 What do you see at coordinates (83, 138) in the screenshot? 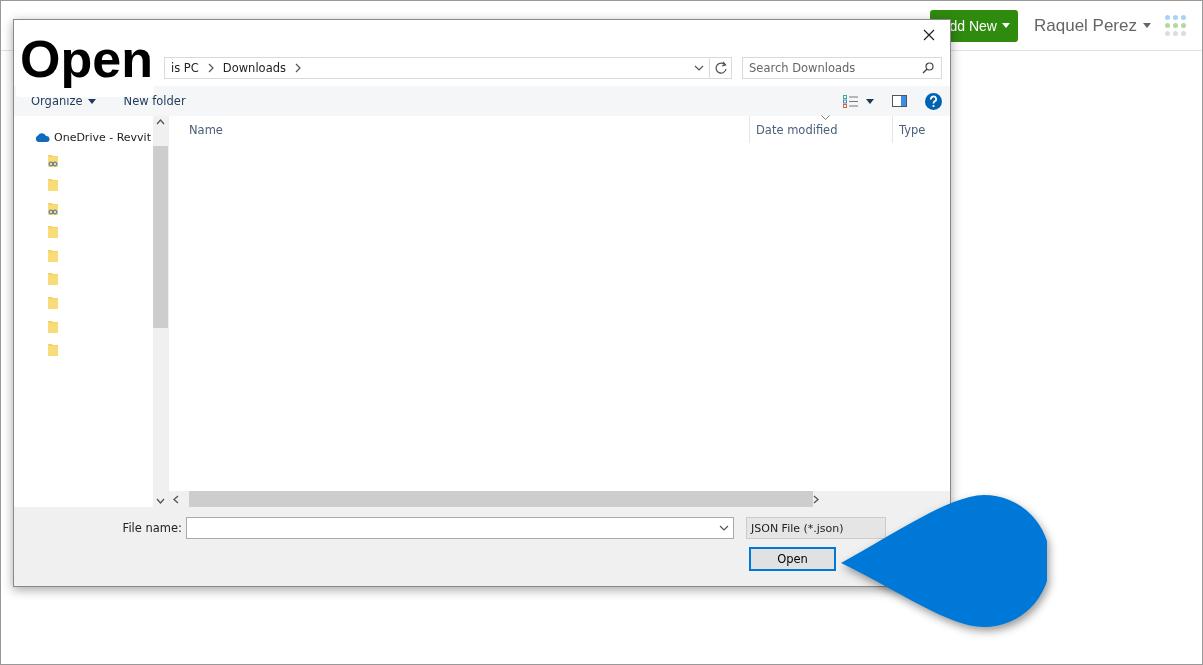
I see `nav-item: OneDrive - Revvit` at bounding box center [83, 138].